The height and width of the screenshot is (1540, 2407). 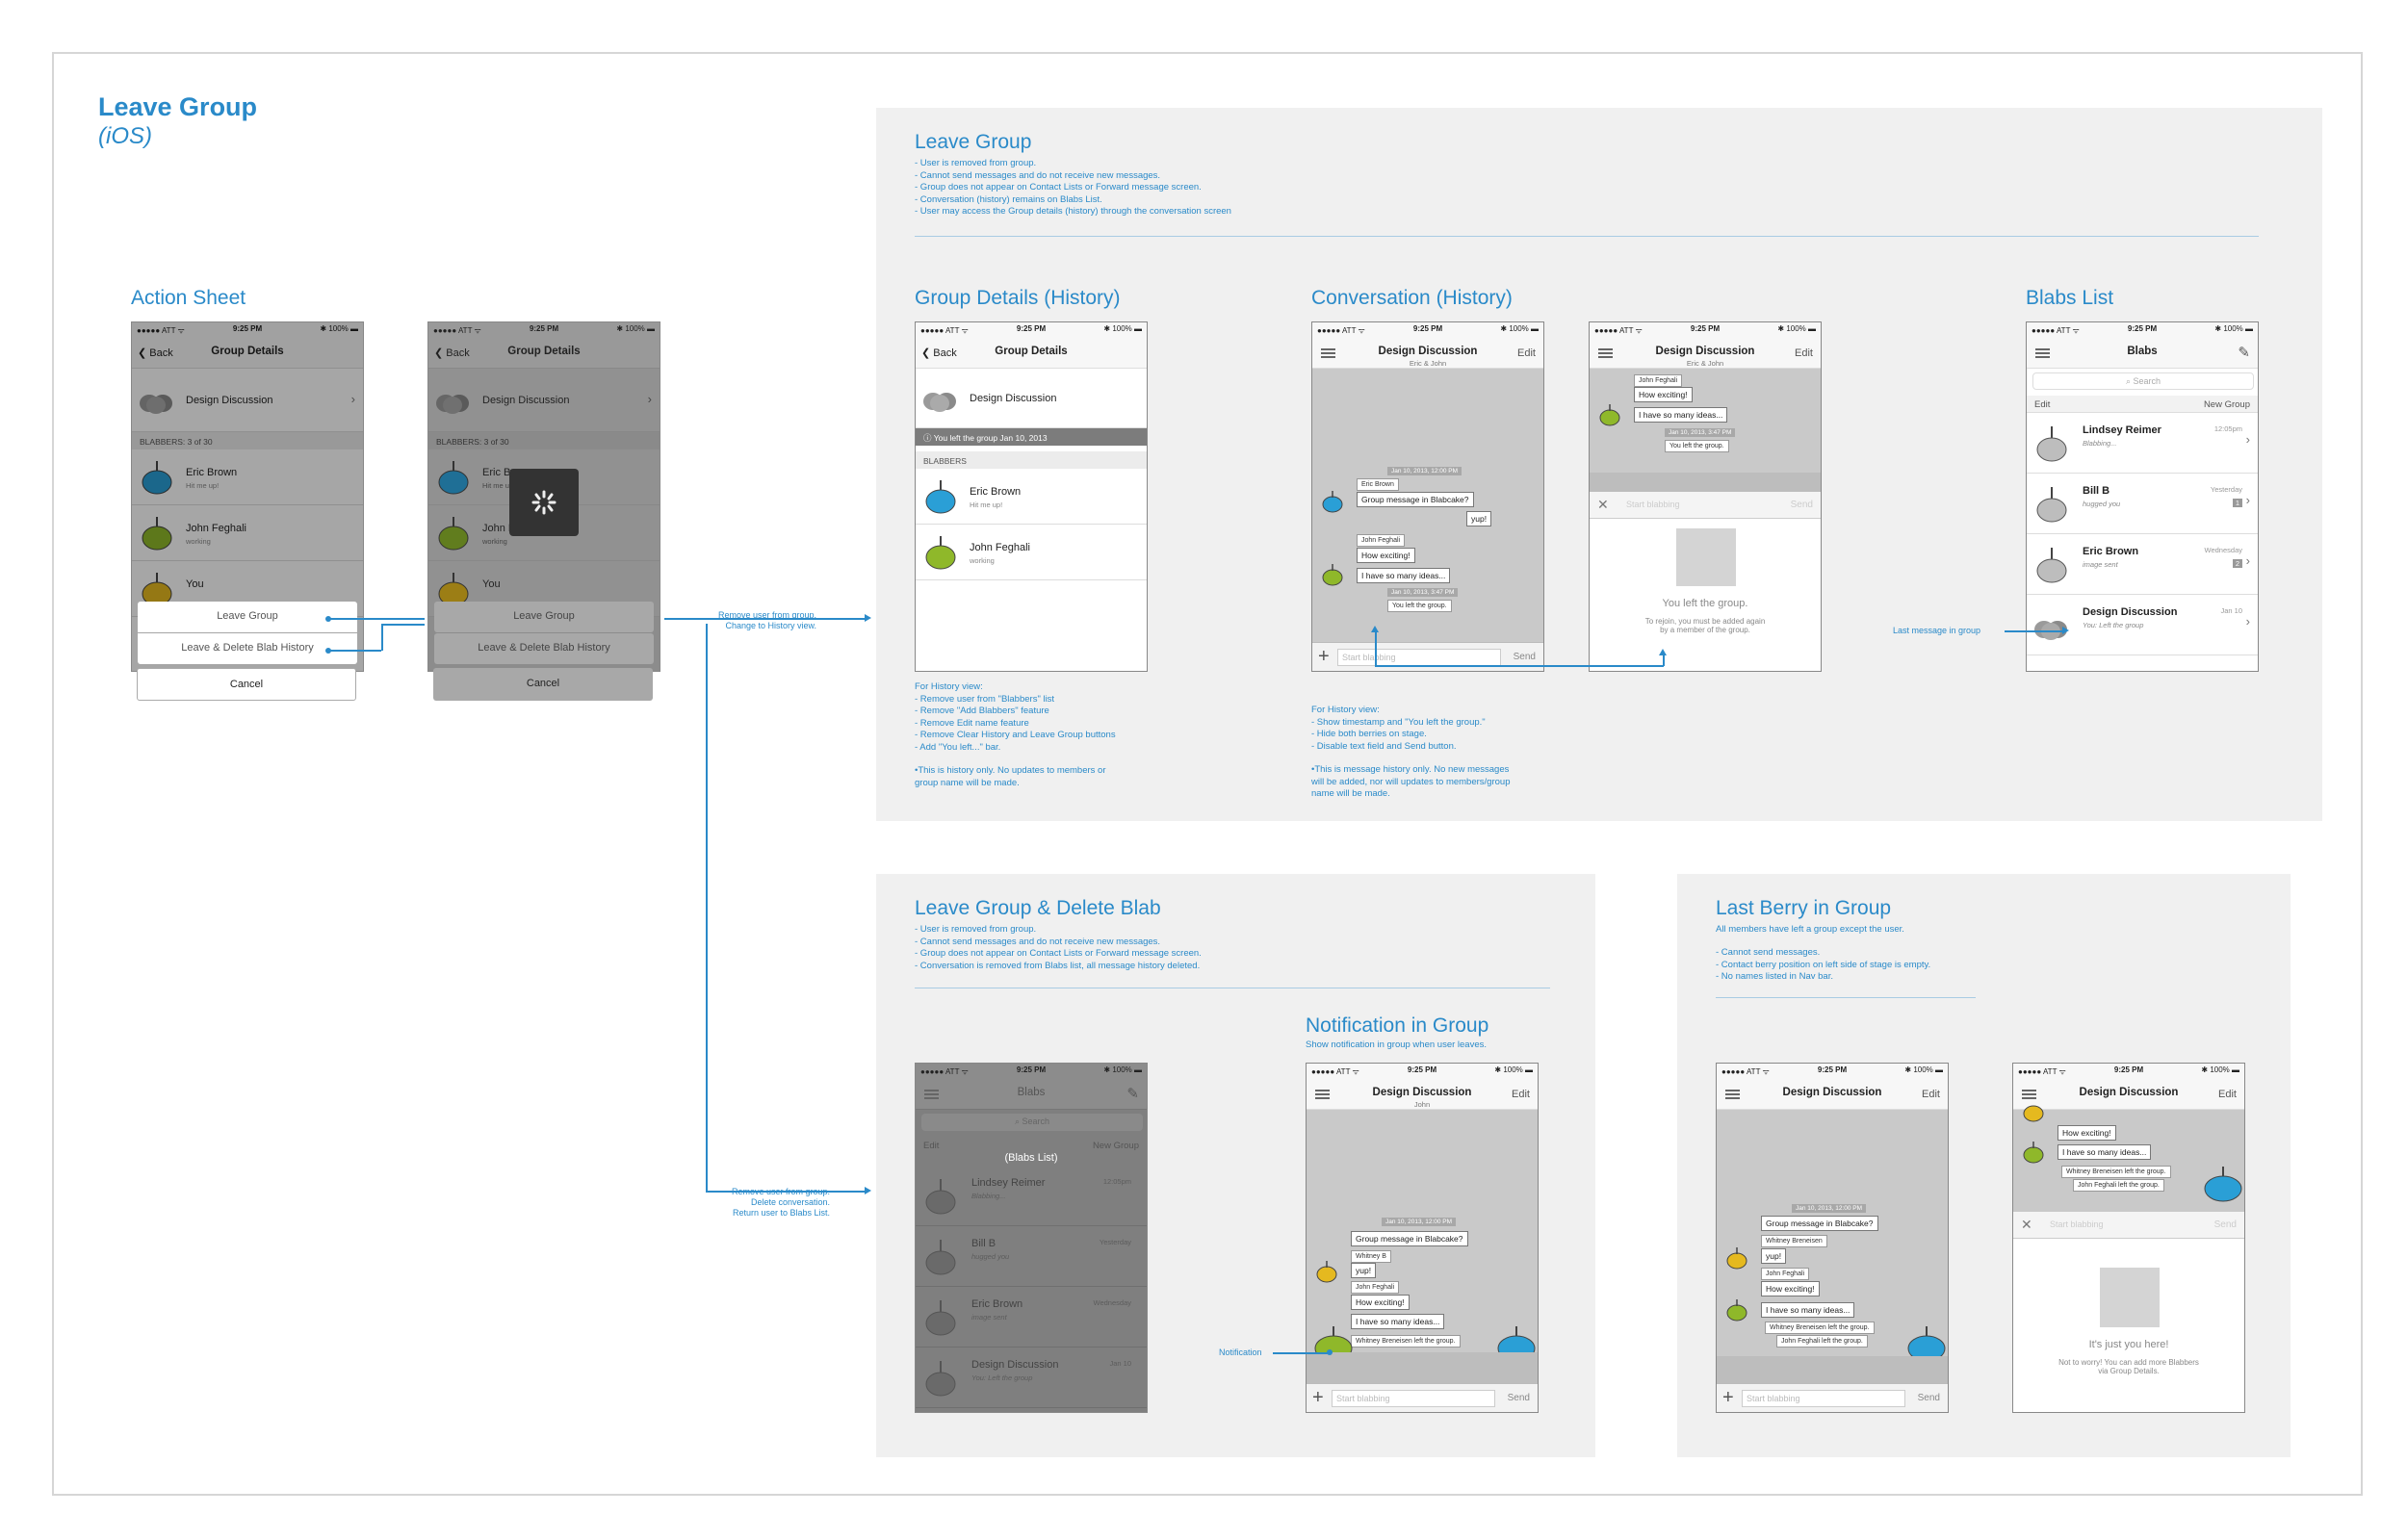 What do you see at coordinates (1415, 499) in the screenshot?
I see `message-bubble: Group message in Blabcake?` at bounding box center [1415, 499].